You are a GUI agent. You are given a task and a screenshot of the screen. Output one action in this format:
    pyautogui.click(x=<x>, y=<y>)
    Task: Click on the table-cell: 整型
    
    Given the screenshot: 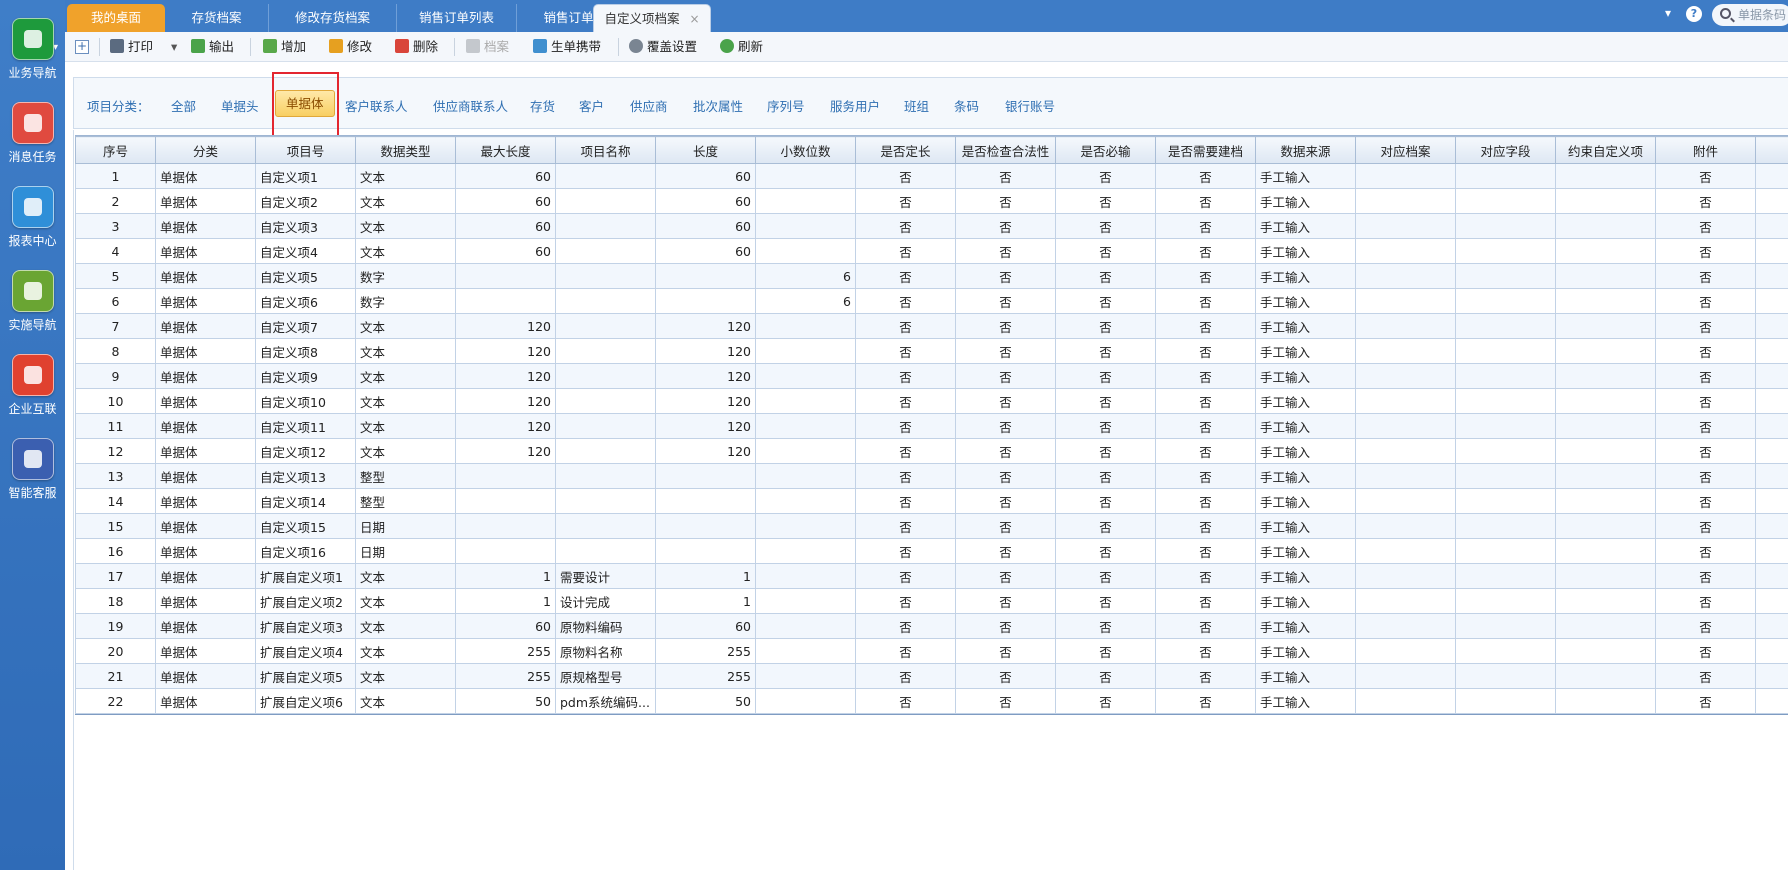 What is the action you would take?
    pyautogui.click(x=405, y=501)
    